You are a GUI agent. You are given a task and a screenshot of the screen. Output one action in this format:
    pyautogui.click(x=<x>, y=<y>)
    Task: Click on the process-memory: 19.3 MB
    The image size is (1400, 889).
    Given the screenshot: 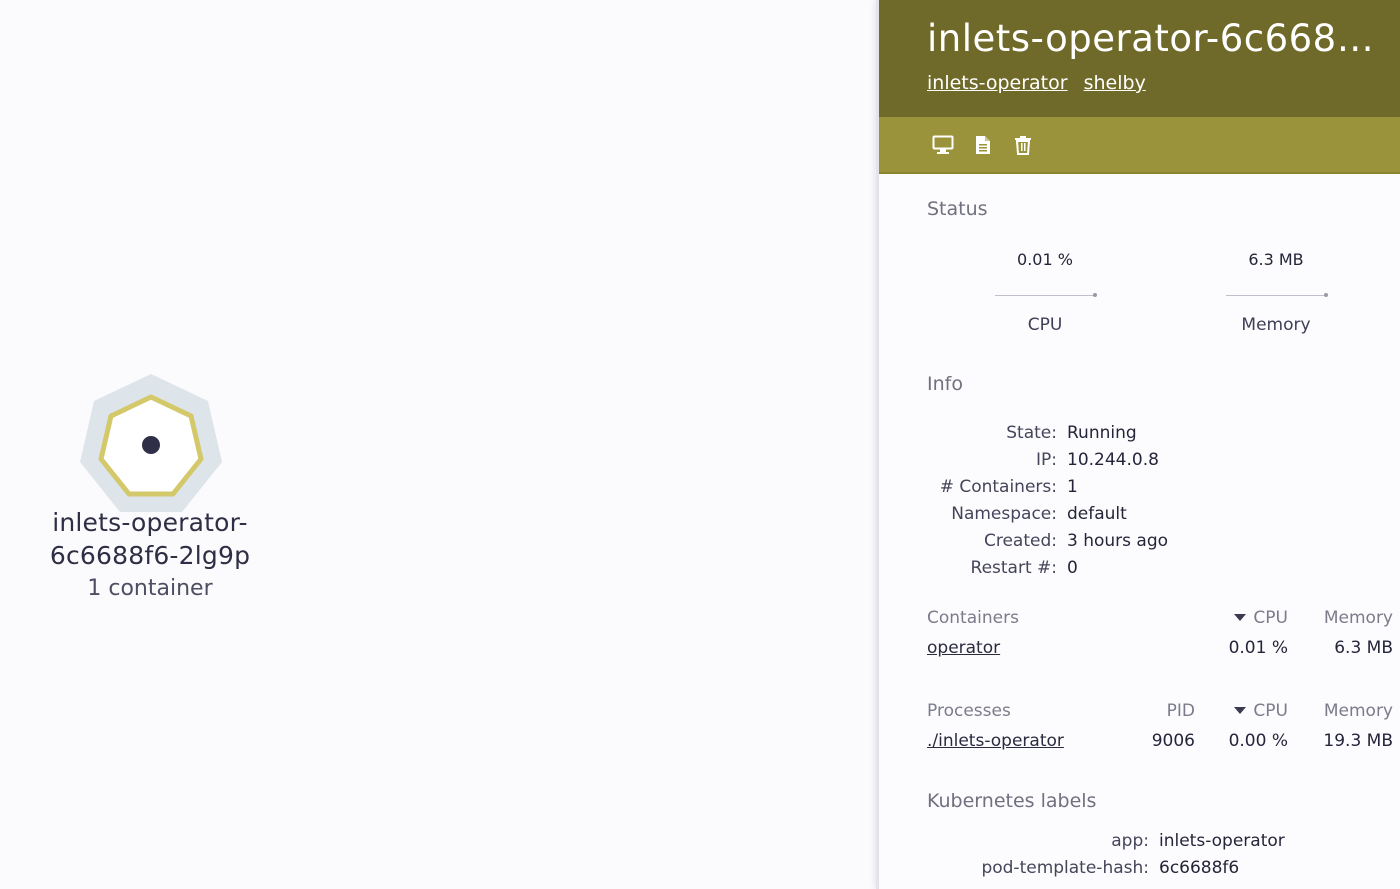 What is the action you would take?
    pyautogui.click(x=1358, y=741)
    